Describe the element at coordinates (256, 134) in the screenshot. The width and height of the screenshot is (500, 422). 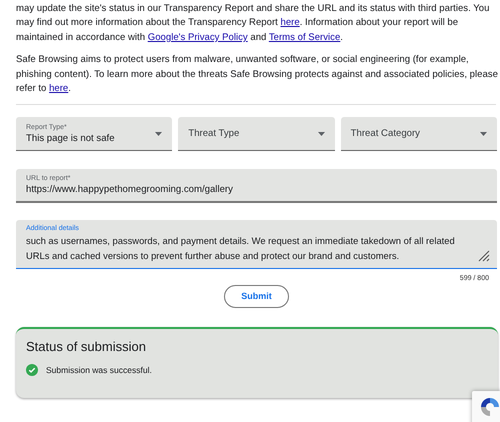
I see `dropdown-field: Threat Type` at that location.